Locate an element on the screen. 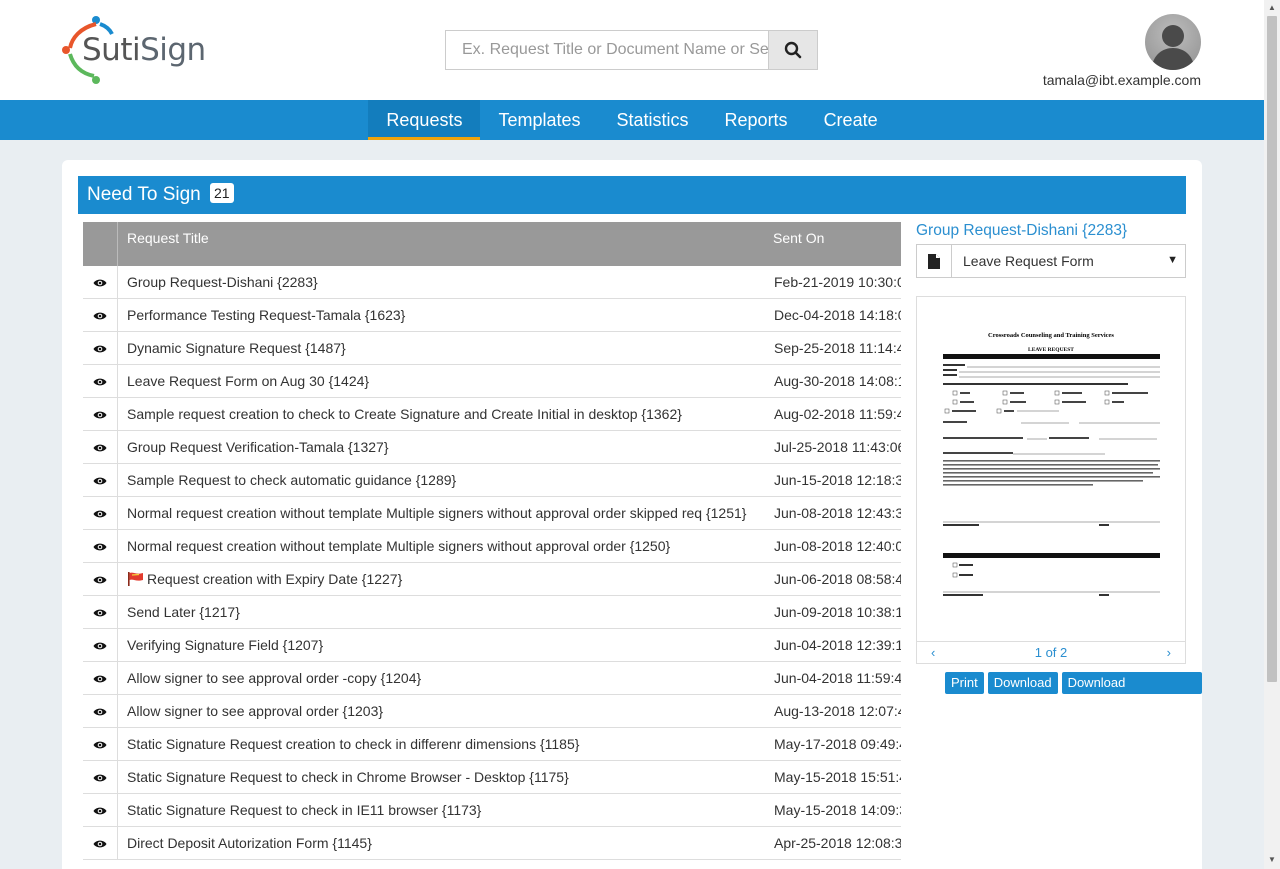 The width and height of the screenshot is (1280, 869). sent-on-cell: May-15-2018 15:51:46 is located at coordinates (837, 777).